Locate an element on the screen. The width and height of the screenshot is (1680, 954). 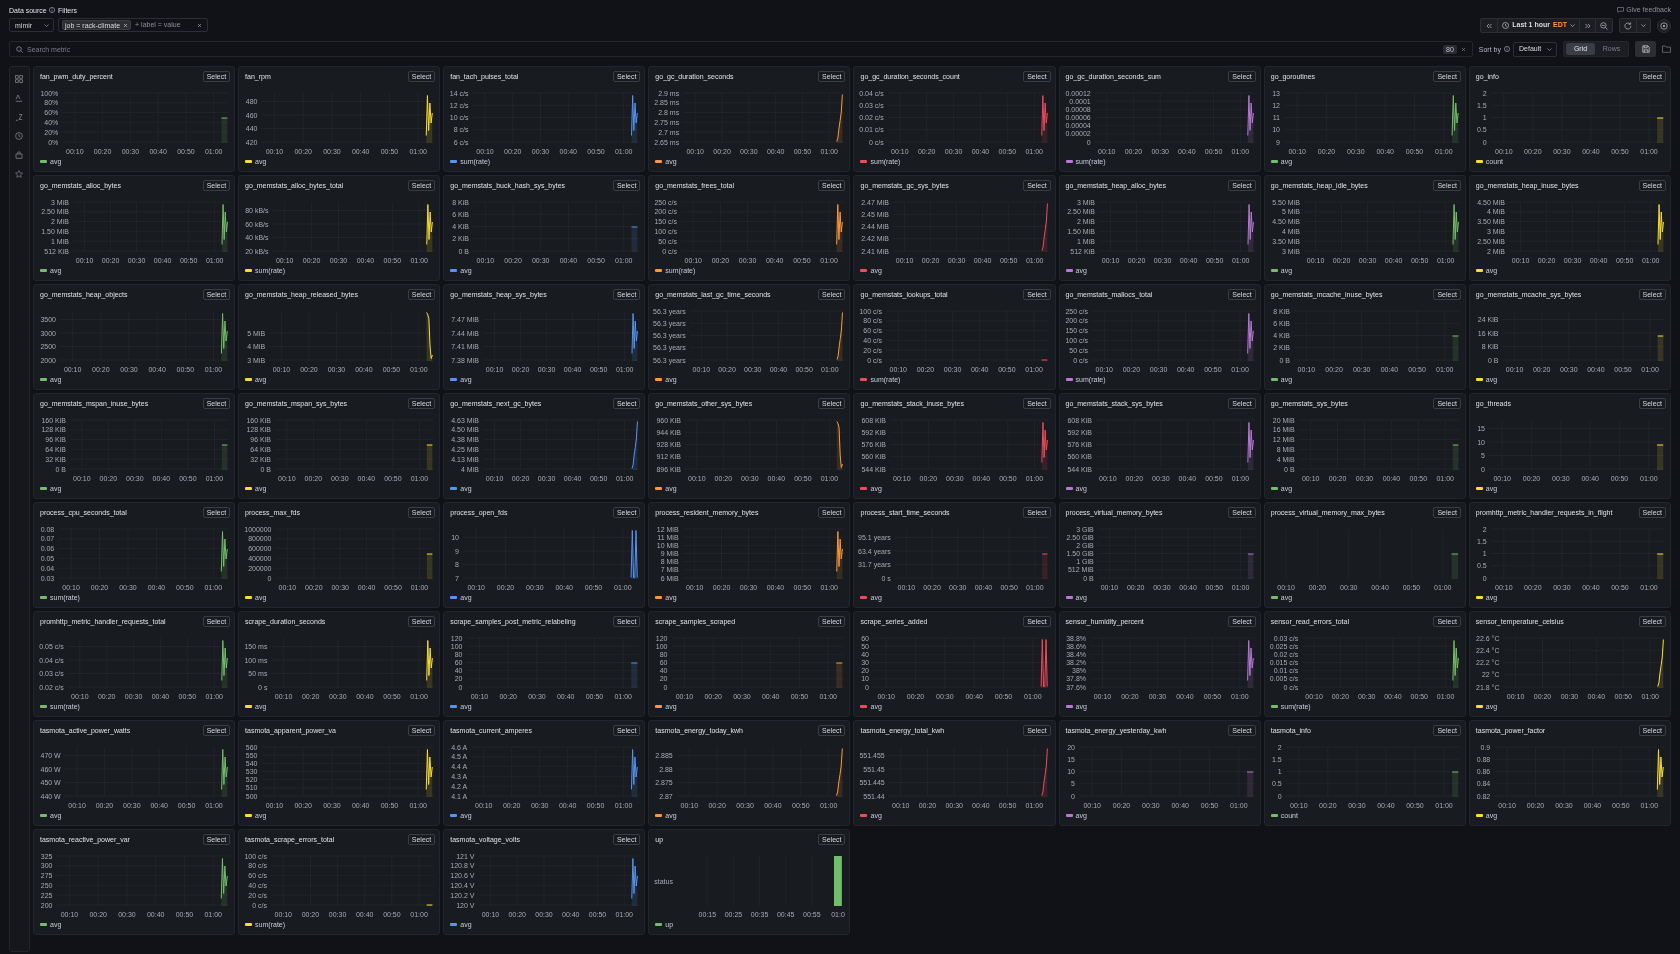
comment-icon is located at coordinates (1621, 9).